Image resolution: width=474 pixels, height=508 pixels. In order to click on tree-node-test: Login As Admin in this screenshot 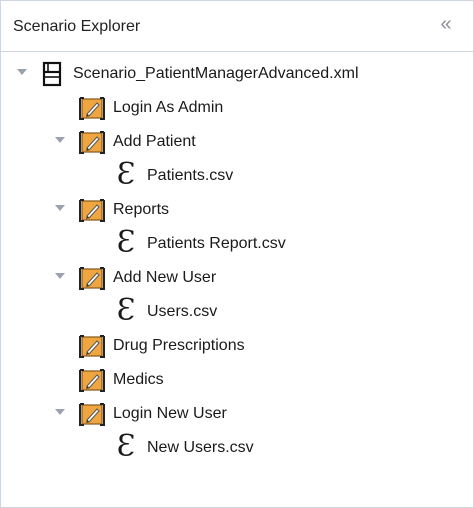, I will do `click(237, 108)`.